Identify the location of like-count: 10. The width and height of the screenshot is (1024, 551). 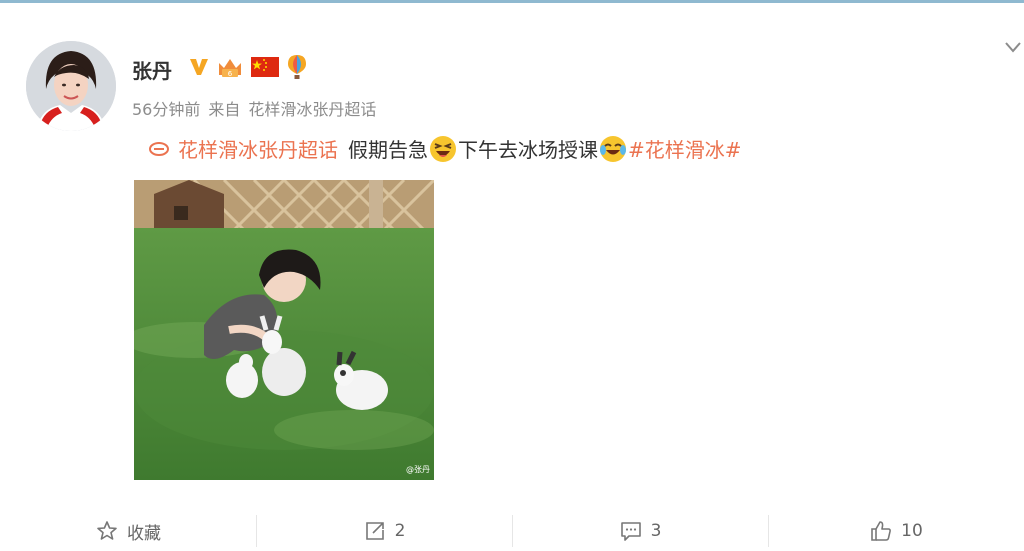
(912, 531).